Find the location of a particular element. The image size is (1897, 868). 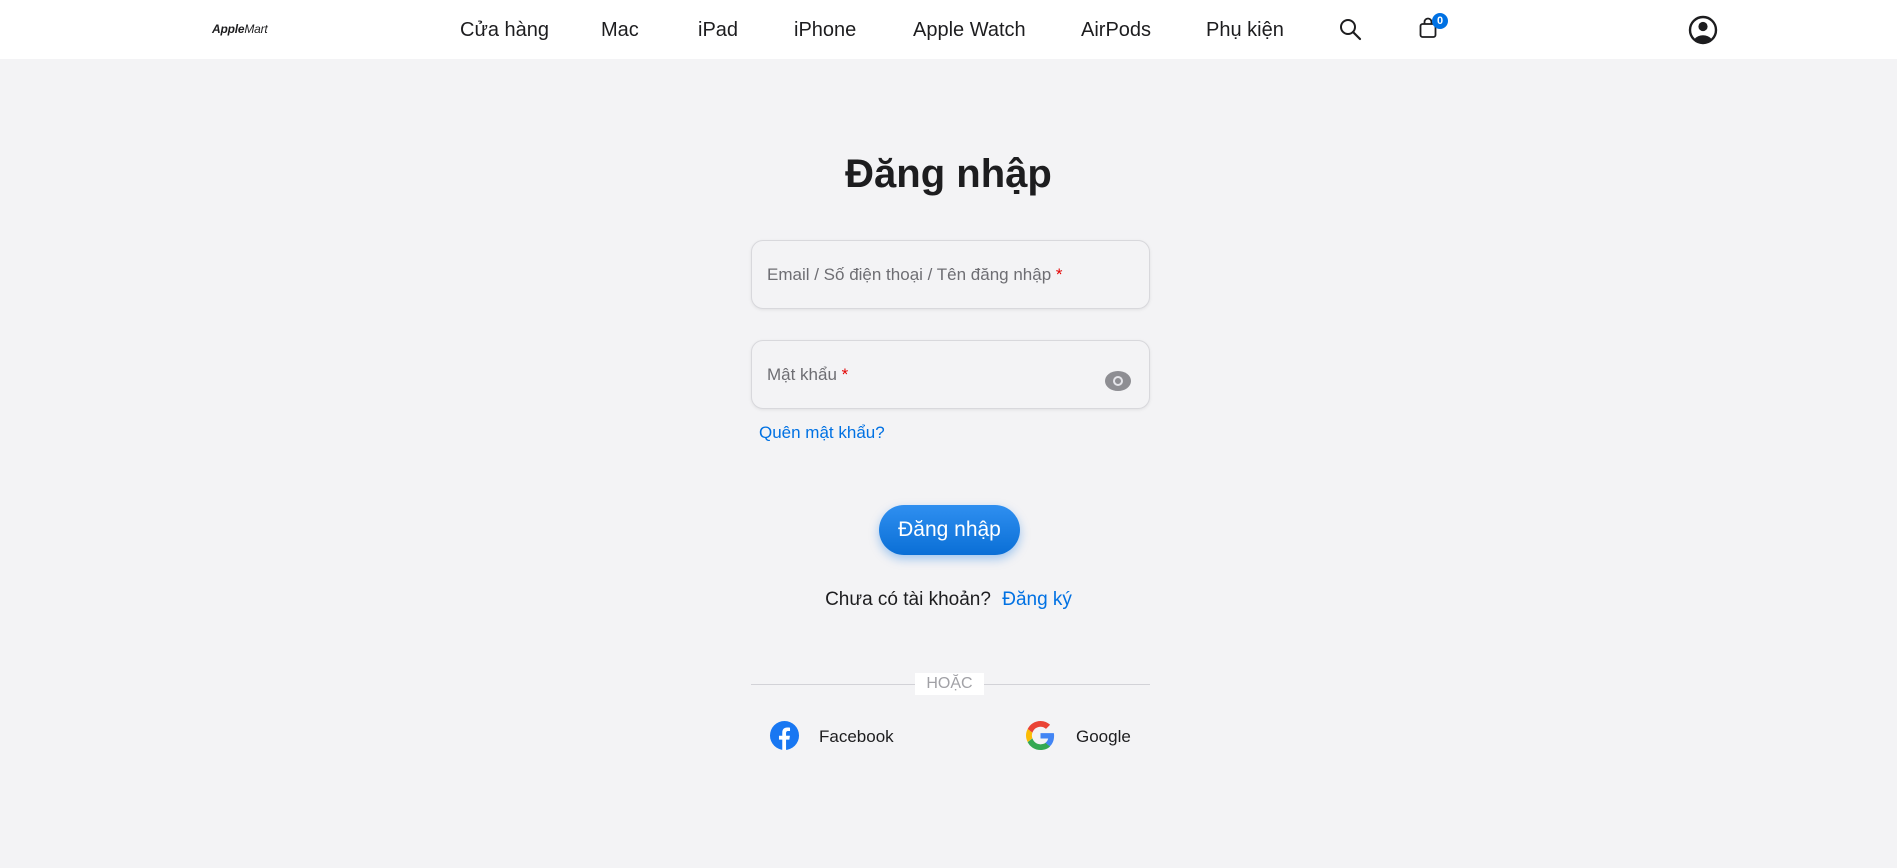

cart-count-badge: 0 is located at coordinates (1440, 21).